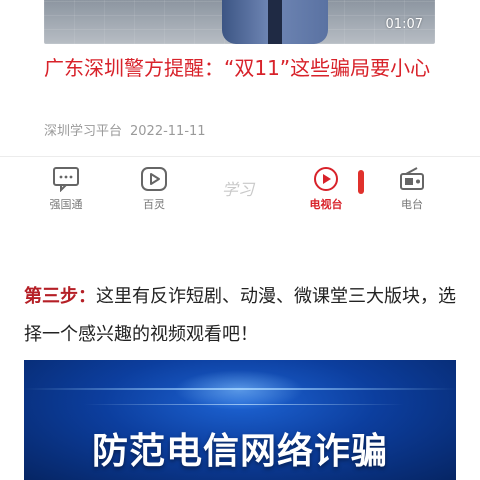  Describe the element at coordinates (240, 156) in the screenshot. I see `divider` at that location.